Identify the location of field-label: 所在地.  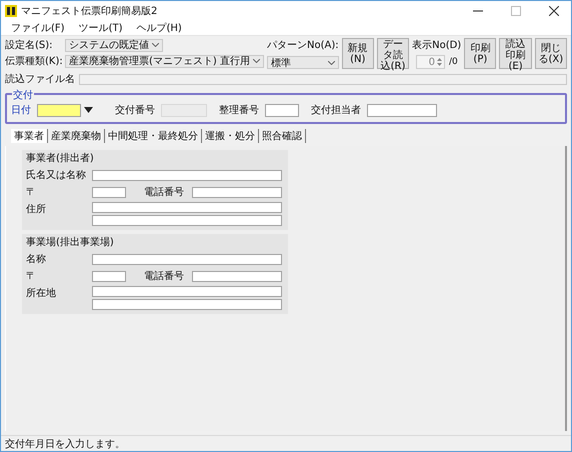
(41, 293).